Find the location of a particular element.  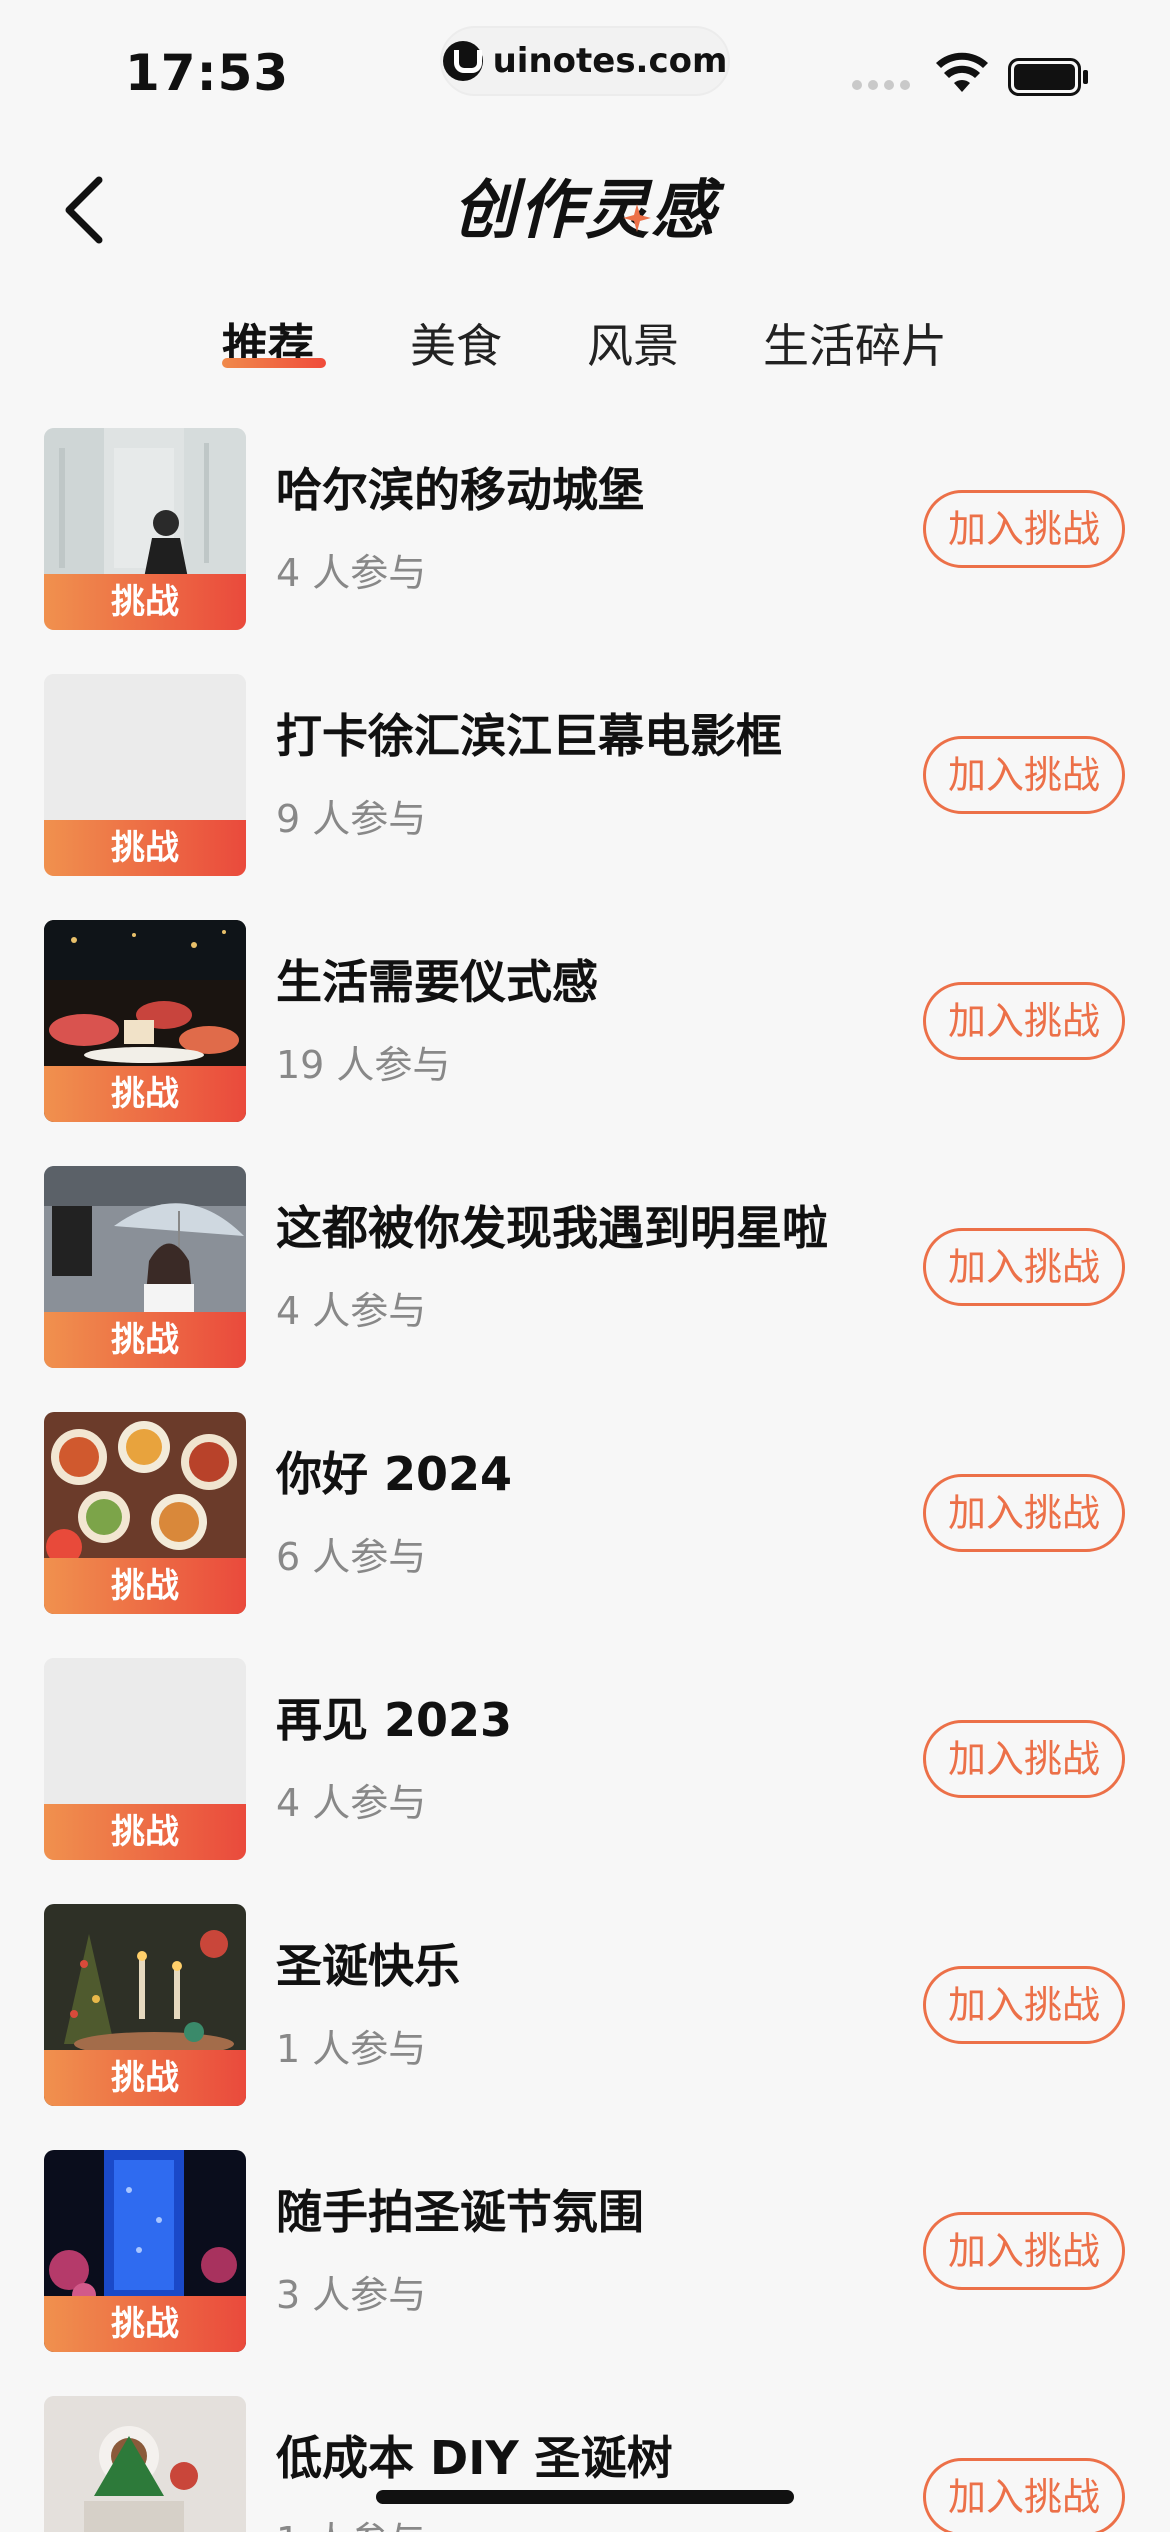

tab-food: 美食 is located at coordinates (456, 343).